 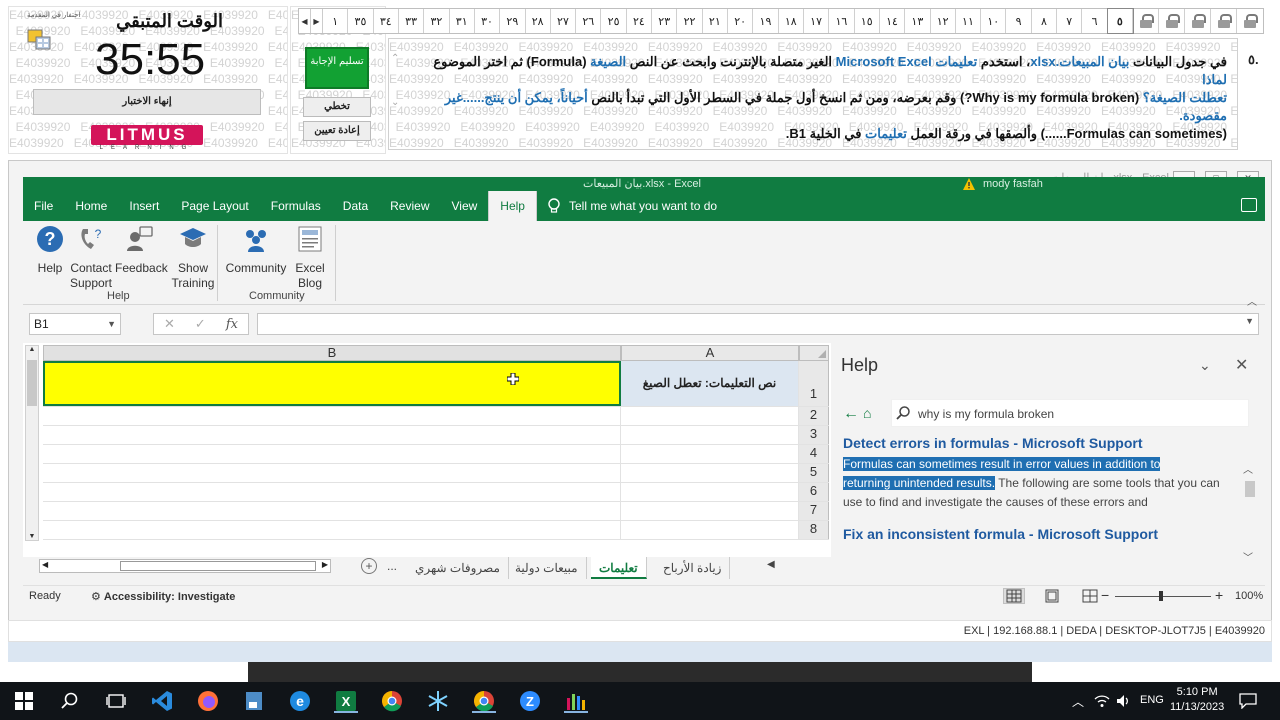 What do you see at coordinates (1090, 596) in the screenshot?
I see `page-break-view-icon` at bounding box center [1090, 596].